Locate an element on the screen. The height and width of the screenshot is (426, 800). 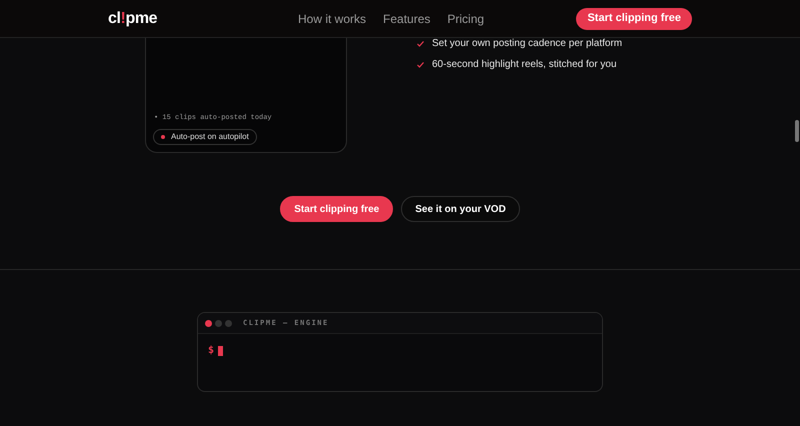
autopilot-badge: Auto-post on autopilot is located at coordinates (205, 137).